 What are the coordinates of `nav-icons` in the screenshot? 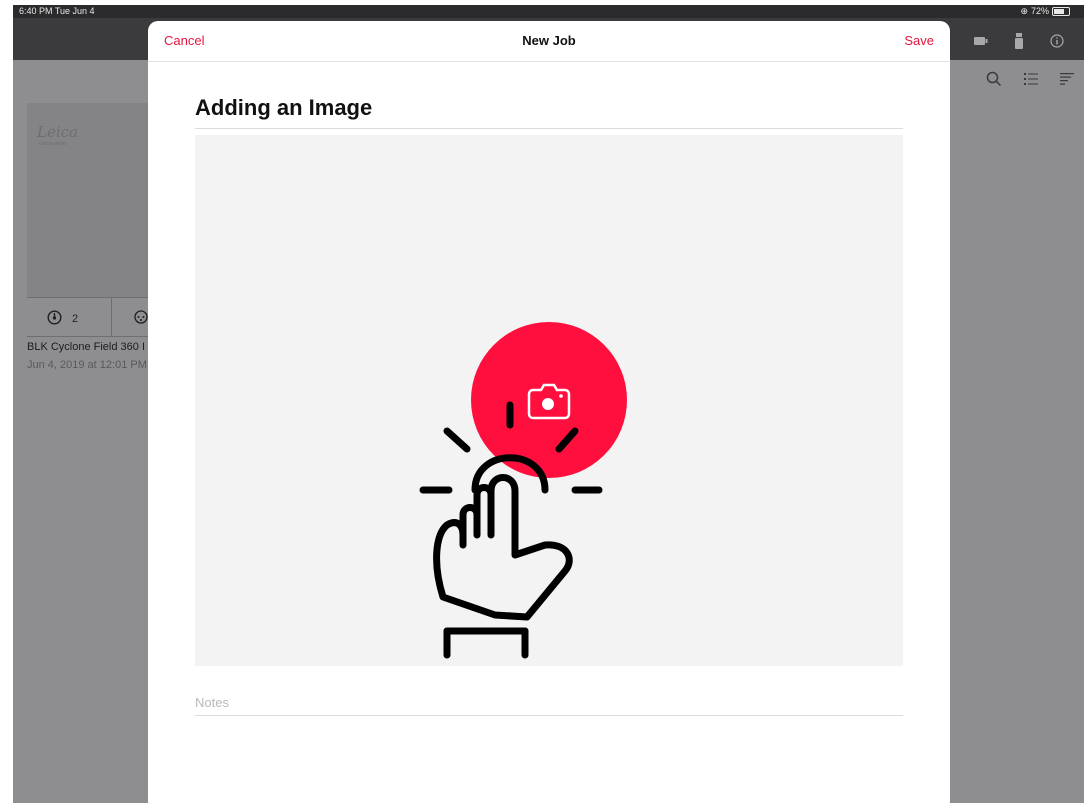 It's located at (1019, 41).